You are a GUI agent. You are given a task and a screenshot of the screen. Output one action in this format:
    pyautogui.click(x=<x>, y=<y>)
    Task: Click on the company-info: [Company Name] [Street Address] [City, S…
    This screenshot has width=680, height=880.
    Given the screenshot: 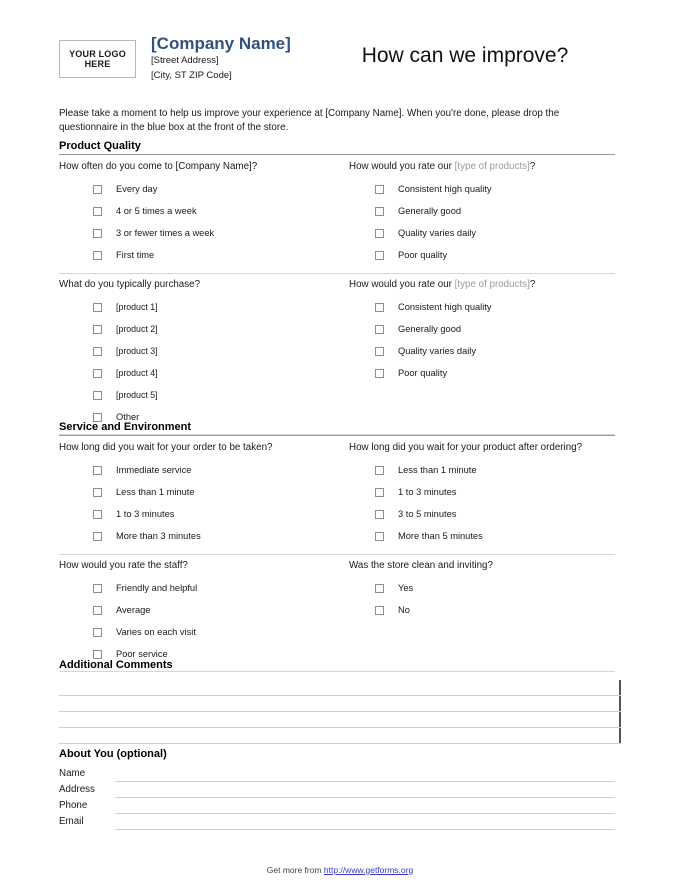 What is the action you would take?
    pyautogui.click(x=221, y=58)
    